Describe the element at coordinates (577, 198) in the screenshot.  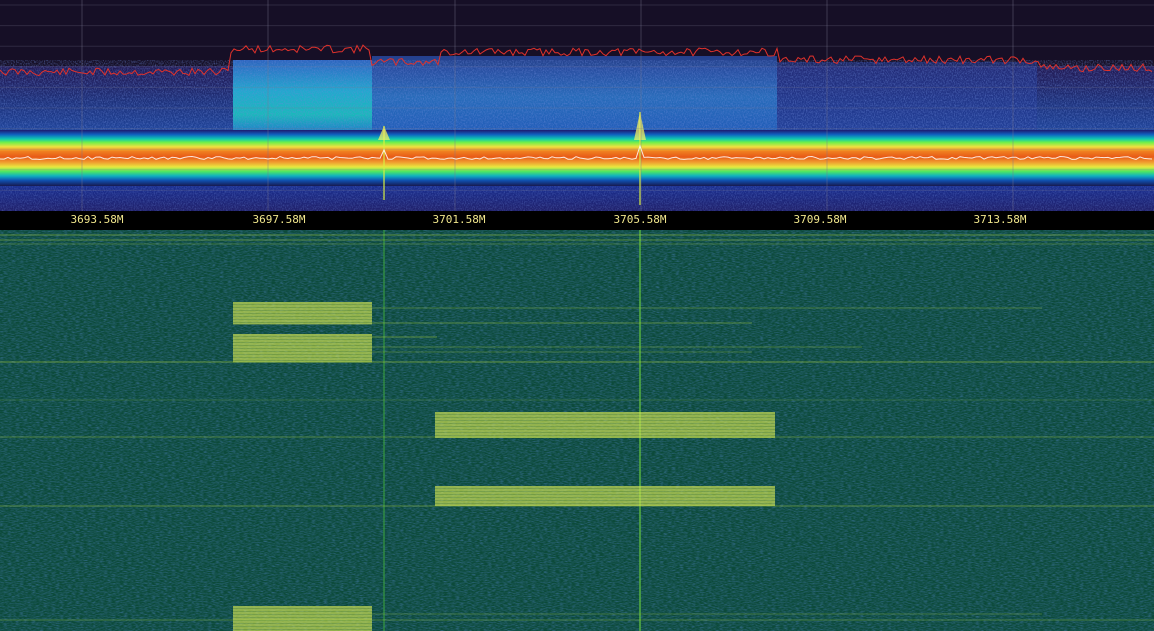
I see `lower-speckle` at that location.